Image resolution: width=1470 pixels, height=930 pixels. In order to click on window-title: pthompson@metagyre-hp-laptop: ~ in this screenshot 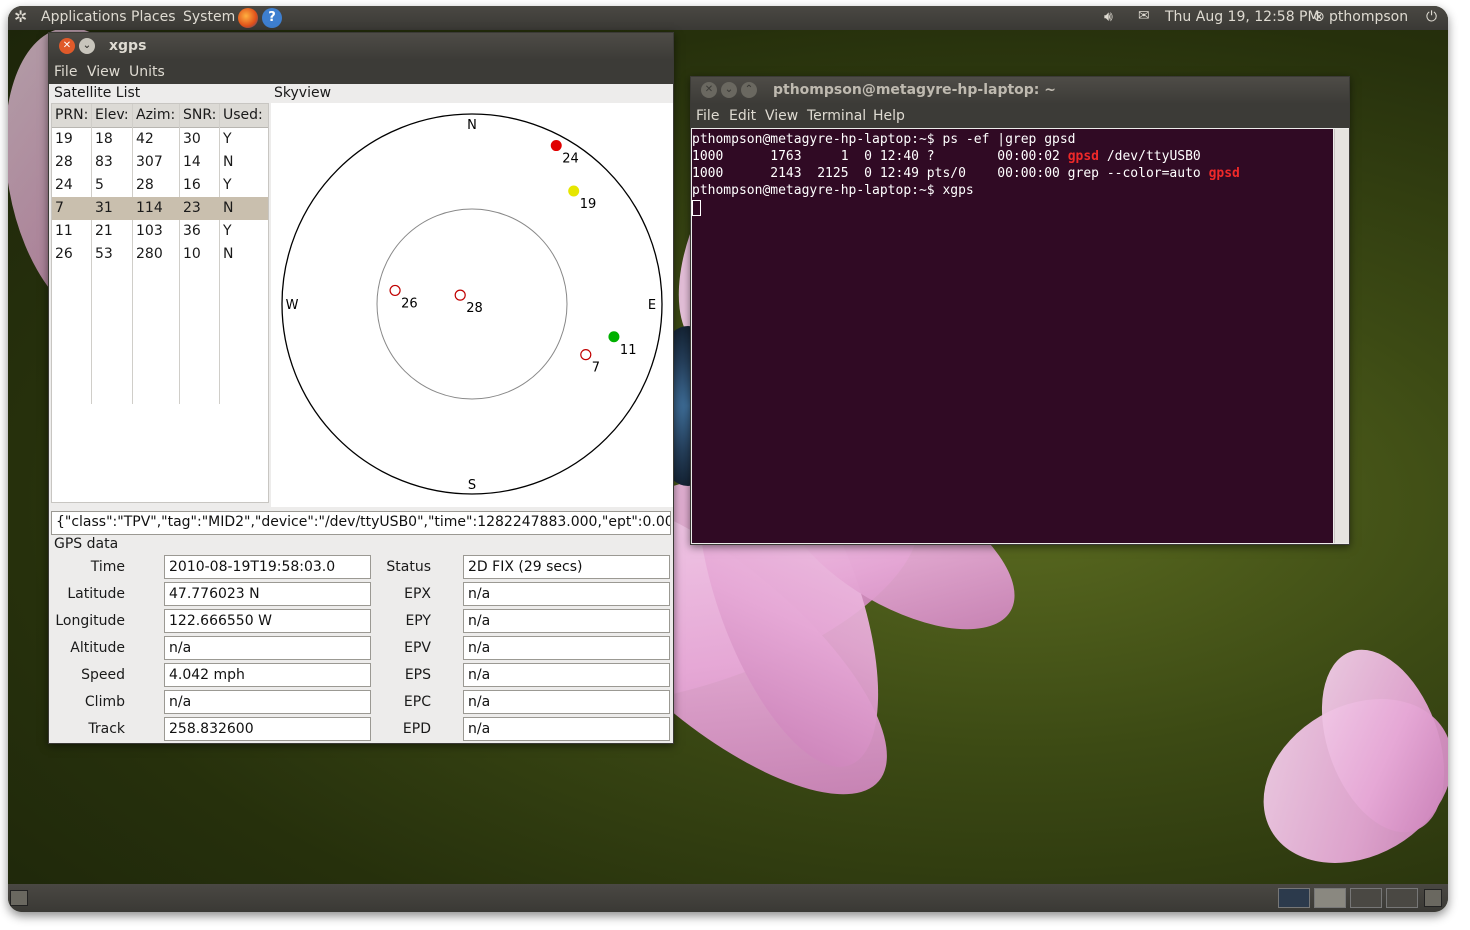, I will do `click(915, 90)`.